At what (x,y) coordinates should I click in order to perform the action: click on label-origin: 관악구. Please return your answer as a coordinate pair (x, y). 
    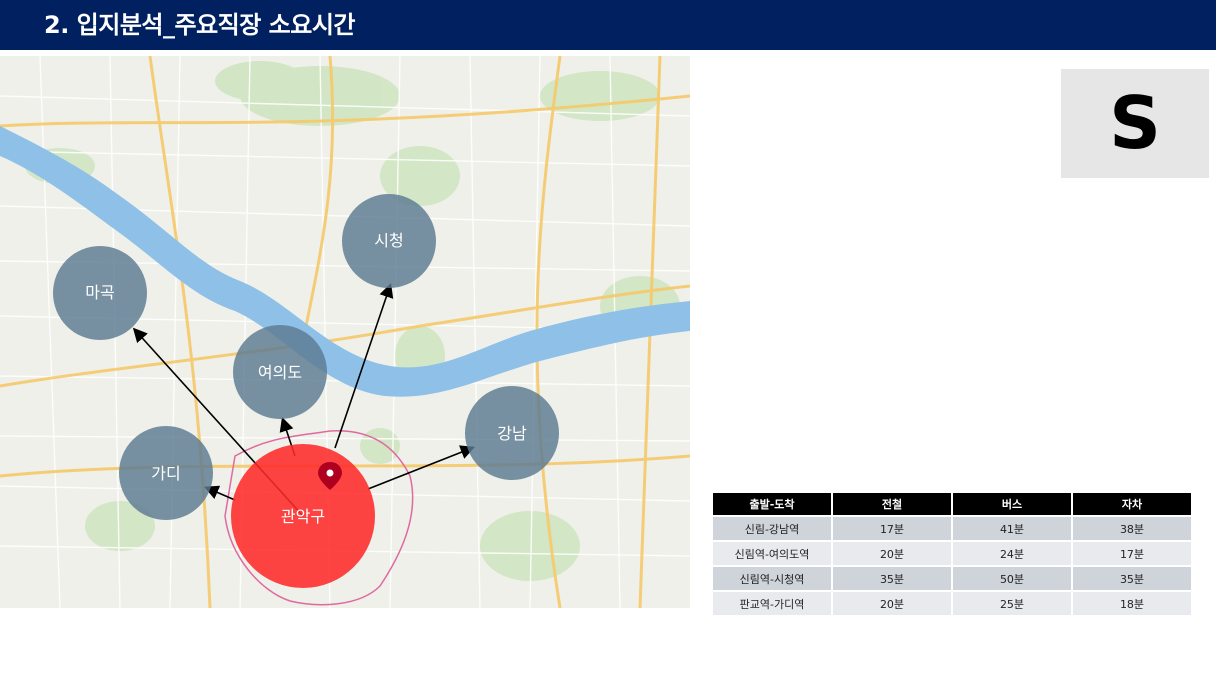
    Looking at the image, I should click on (303, 516).